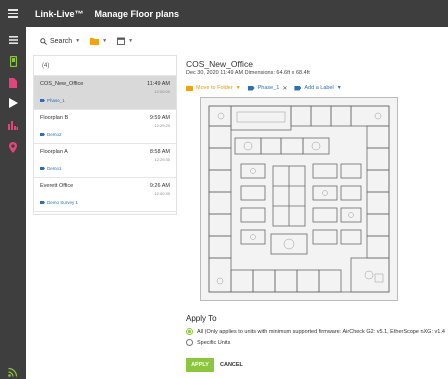 This screenshot has width=448, height=379. I want to click on move-to-folder-button: Move to Folder ▼, so click(213, 88).